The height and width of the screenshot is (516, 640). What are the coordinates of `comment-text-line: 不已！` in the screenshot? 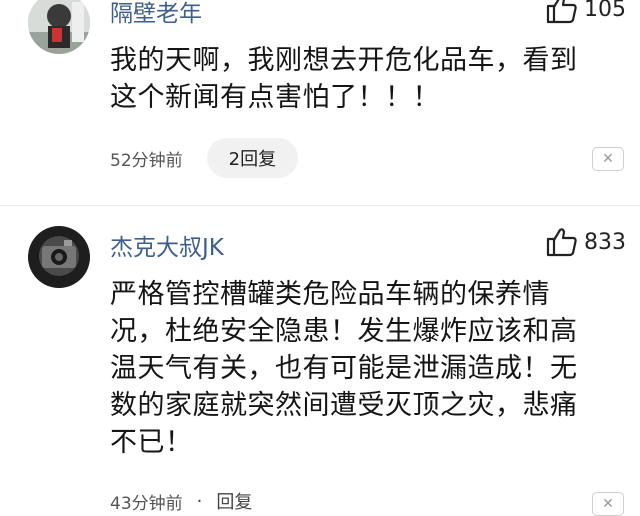 It's located at (151, 442).